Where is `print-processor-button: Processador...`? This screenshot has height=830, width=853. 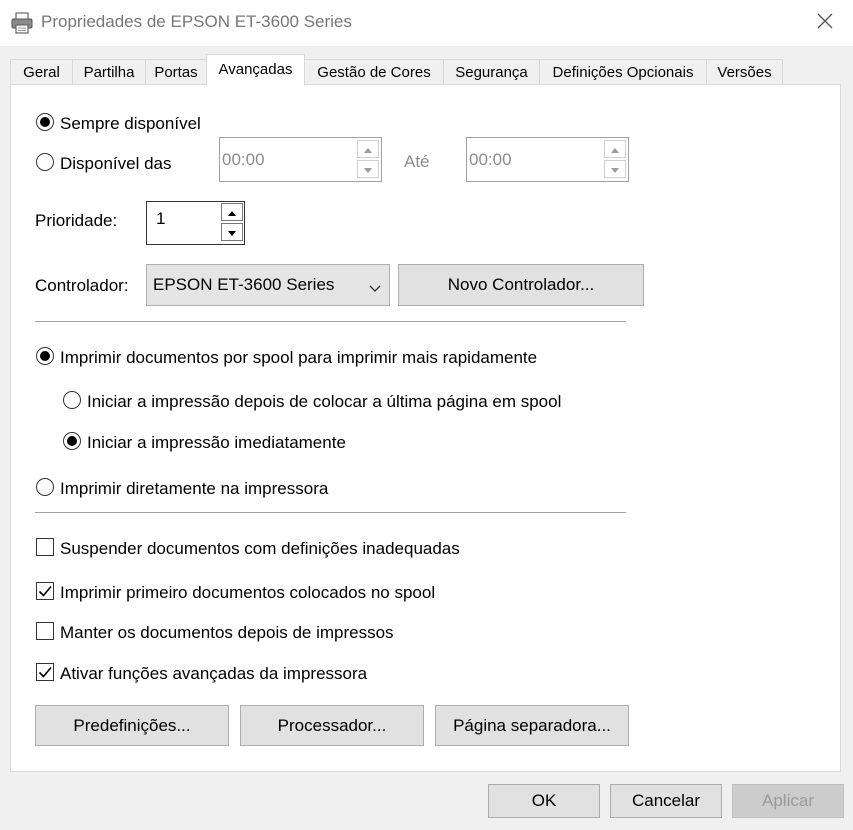
print-processor-button: Processador... is located at coordinates (332, 725).